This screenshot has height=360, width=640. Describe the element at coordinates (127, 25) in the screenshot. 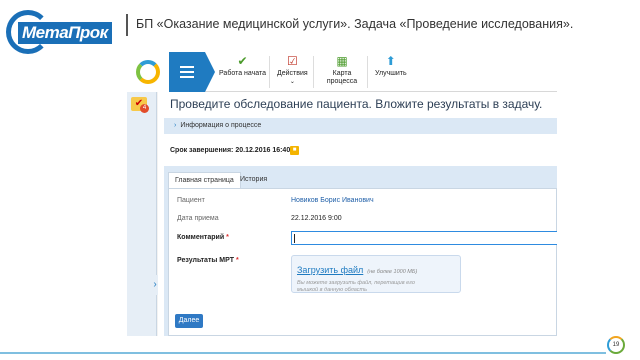

I see `header-divider` at that location.